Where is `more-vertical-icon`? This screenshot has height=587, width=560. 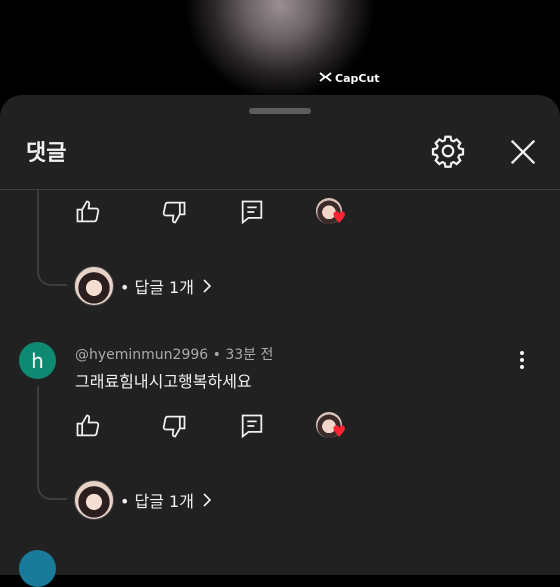
more-vertical-icon is located at coordinates (522, 360).